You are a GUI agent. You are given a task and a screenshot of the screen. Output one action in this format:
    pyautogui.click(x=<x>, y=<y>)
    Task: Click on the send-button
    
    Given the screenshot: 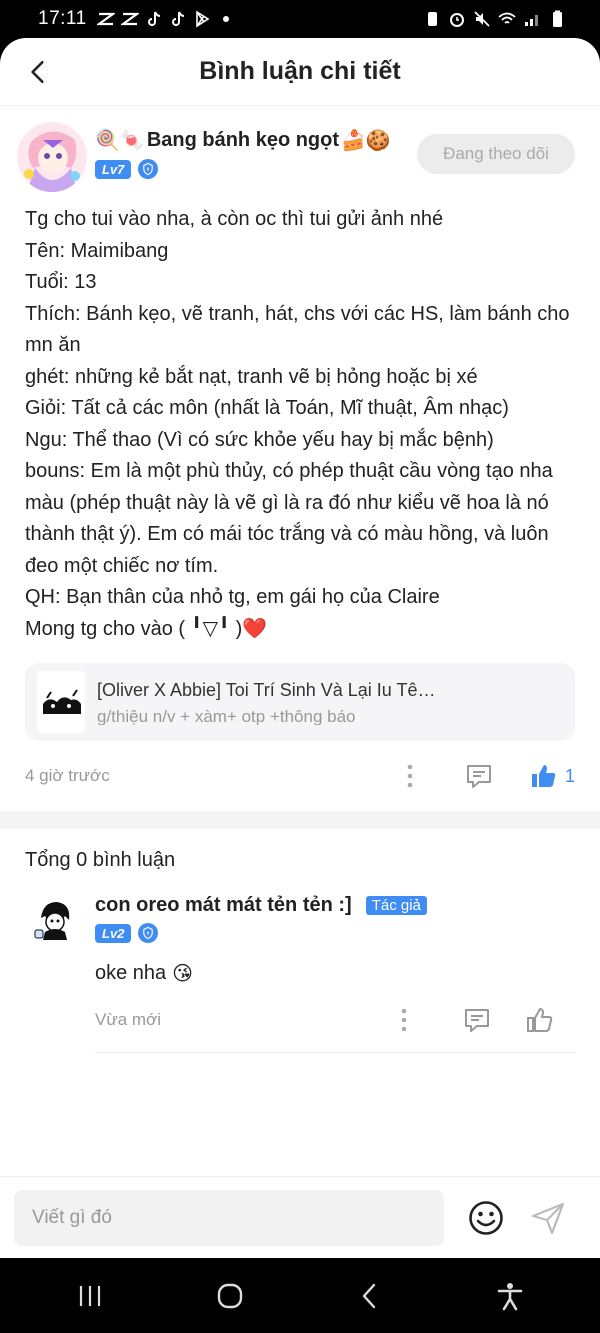 What is the action you would take?
    pyautogui.click(x=548, y=1218)
    